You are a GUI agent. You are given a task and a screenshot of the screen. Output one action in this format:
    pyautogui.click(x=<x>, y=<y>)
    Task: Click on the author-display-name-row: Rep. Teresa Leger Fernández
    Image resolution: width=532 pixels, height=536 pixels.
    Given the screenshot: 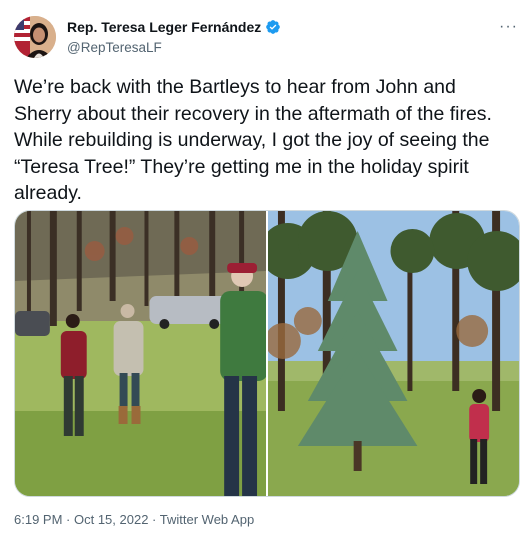 What is the action you would take?
    pyautogui.click(x=174, y=27)
    